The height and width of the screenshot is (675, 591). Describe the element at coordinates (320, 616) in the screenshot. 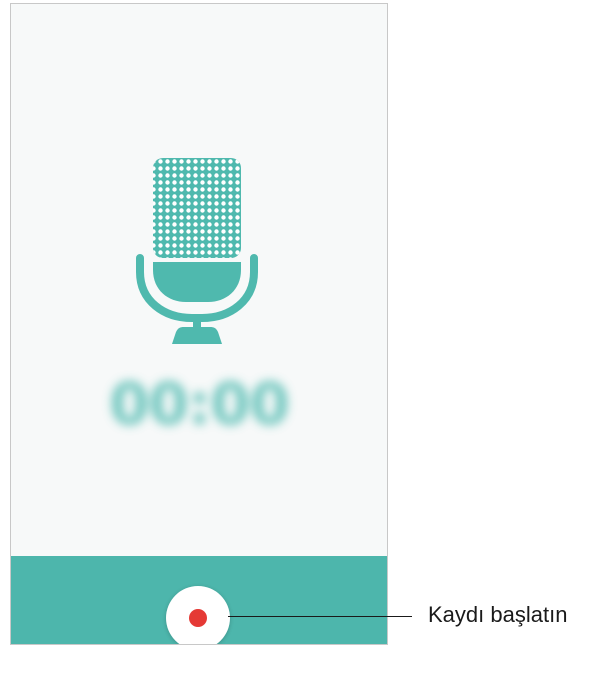

I see `callout-line` at that location.